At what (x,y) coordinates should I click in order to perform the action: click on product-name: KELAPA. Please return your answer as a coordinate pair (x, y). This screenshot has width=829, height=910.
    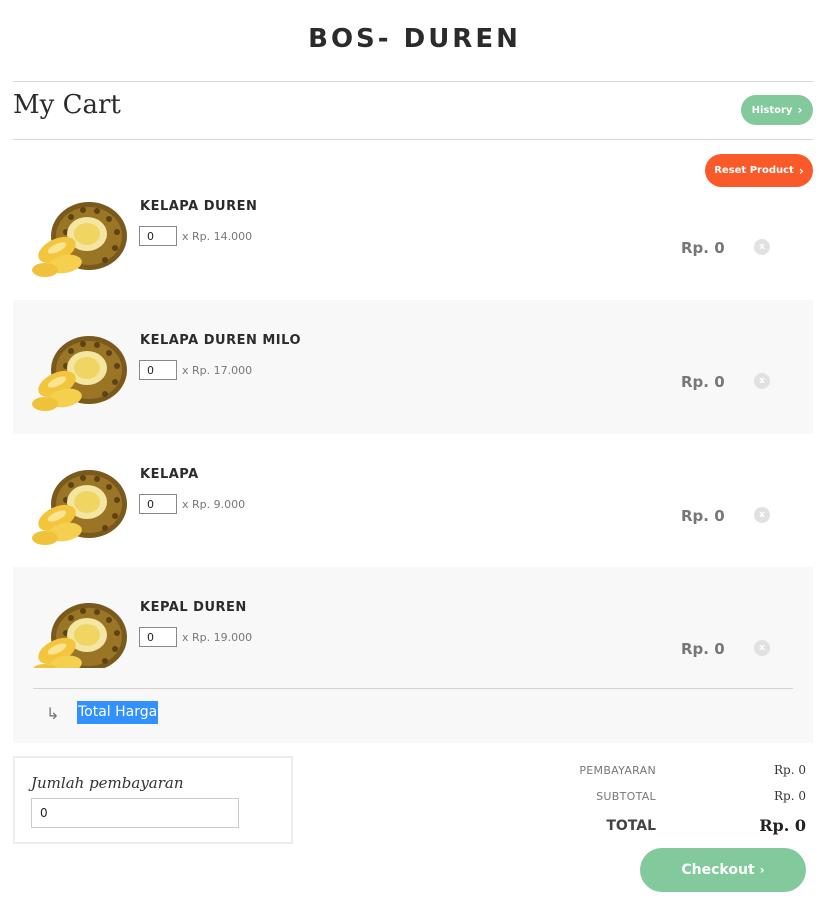
    Looking at the image, I should click on (169, 474).